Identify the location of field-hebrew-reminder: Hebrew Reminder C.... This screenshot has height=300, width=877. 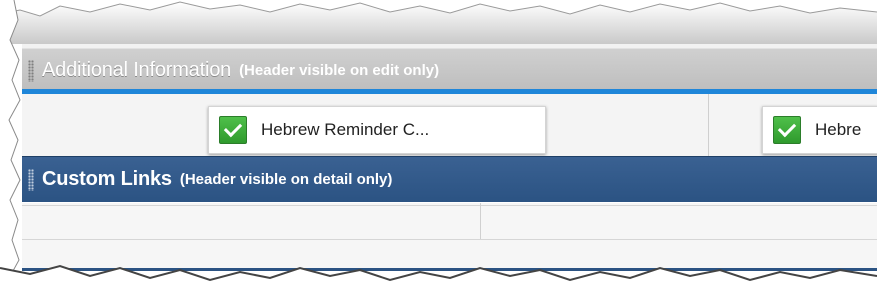
(377, 130).